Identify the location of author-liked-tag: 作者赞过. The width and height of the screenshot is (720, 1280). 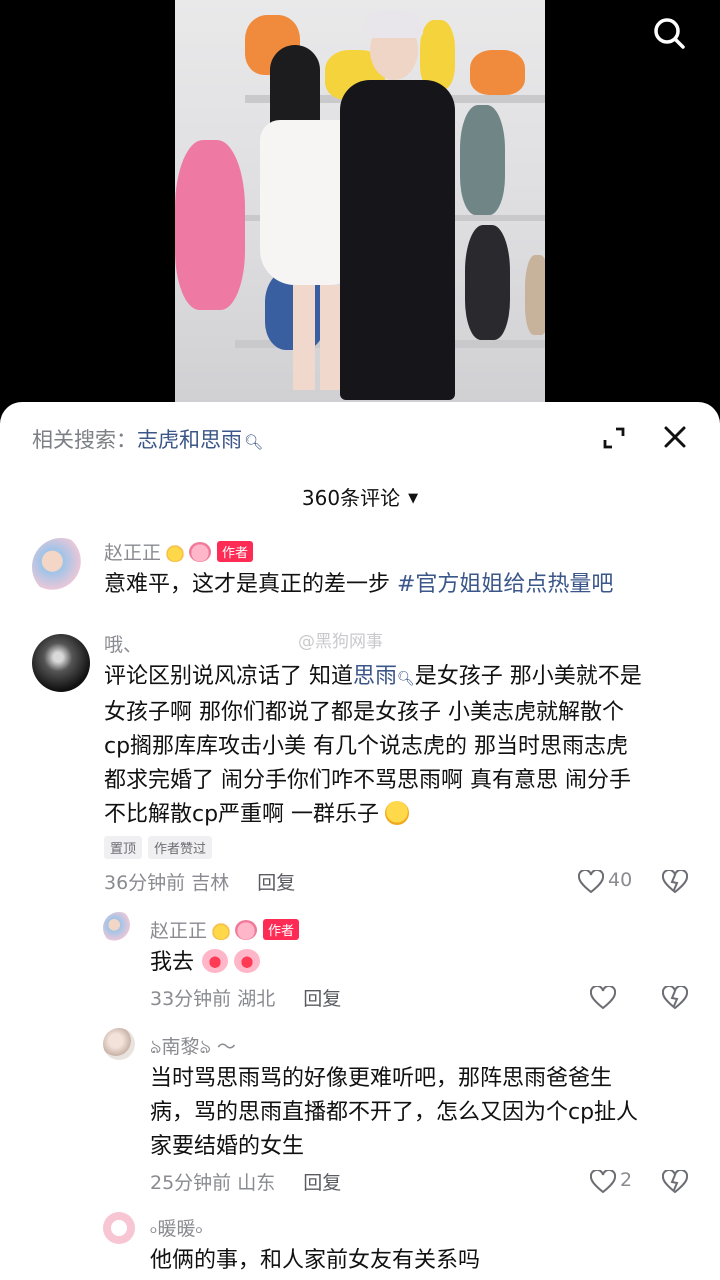
(180, 847).